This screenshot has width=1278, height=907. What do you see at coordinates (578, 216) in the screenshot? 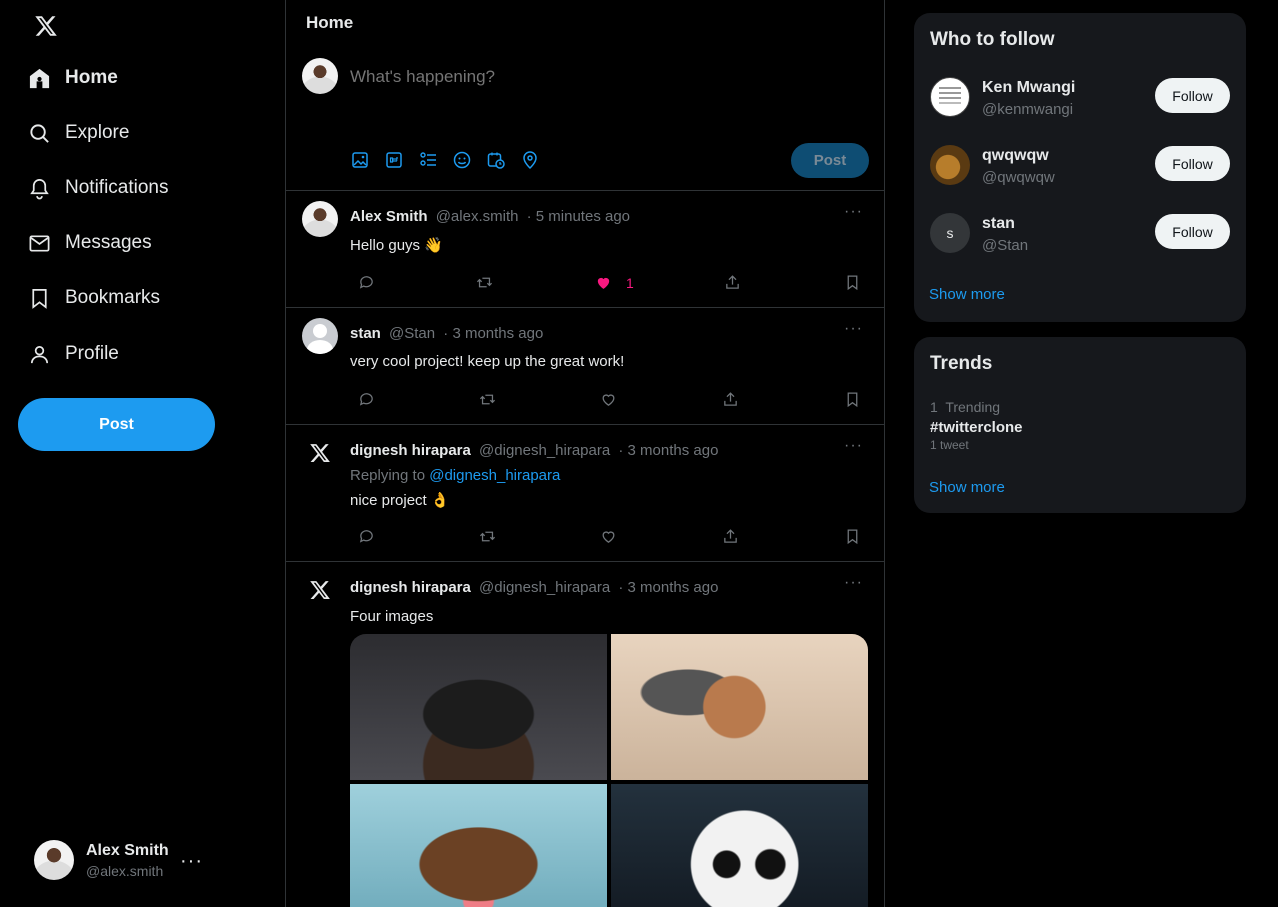
I see `tweet-time: · 5 minutes ago` at bounding box center [578, 216].